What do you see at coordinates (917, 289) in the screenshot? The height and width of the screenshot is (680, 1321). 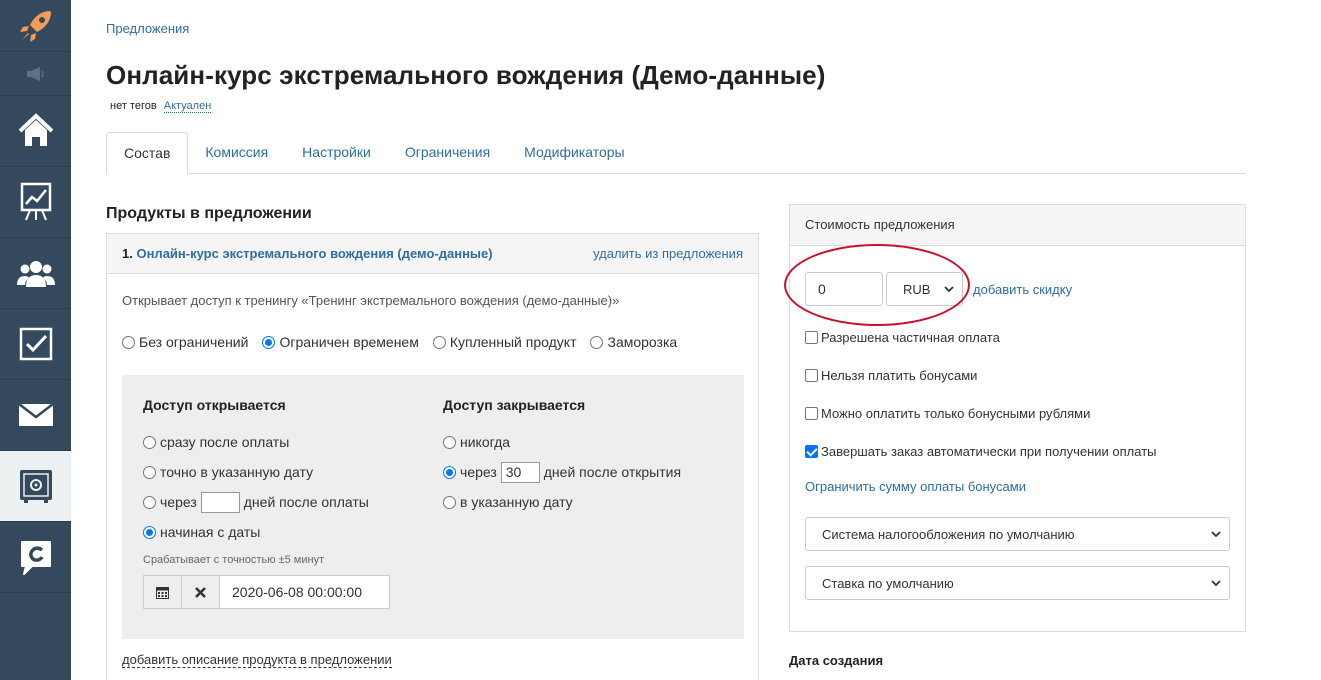 I see `currency-value: RUB` at bounding box center [917, 289].